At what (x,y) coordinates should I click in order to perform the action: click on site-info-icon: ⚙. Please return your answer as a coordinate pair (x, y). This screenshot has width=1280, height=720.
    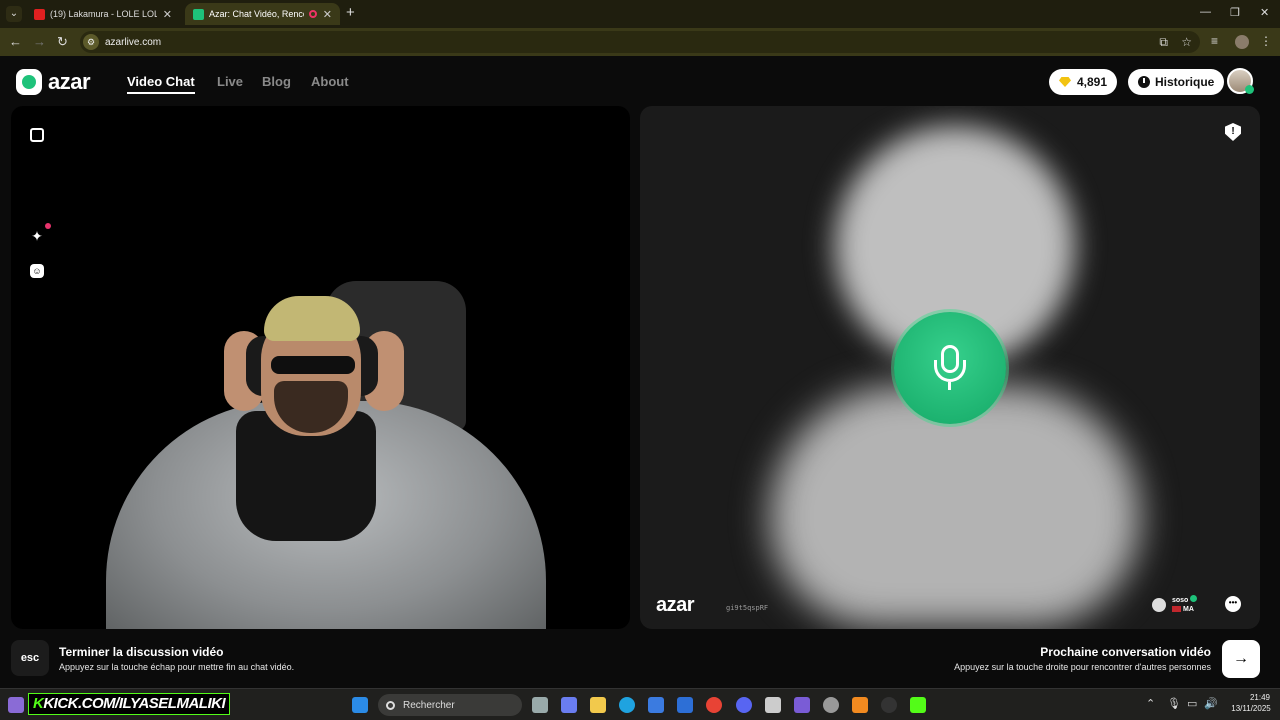
    Looking at the image, I should click on (91, 42).